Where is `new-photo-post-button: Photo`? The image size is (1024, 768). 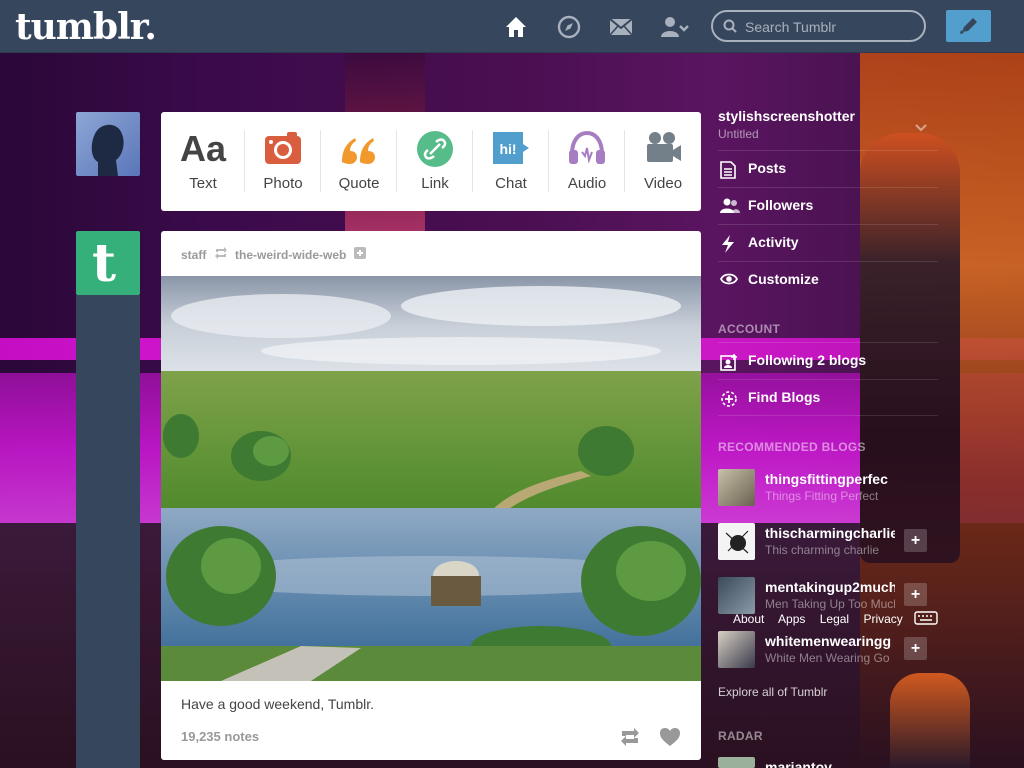 new-photo-post-button: Photo is located at coordinates (283, 161).